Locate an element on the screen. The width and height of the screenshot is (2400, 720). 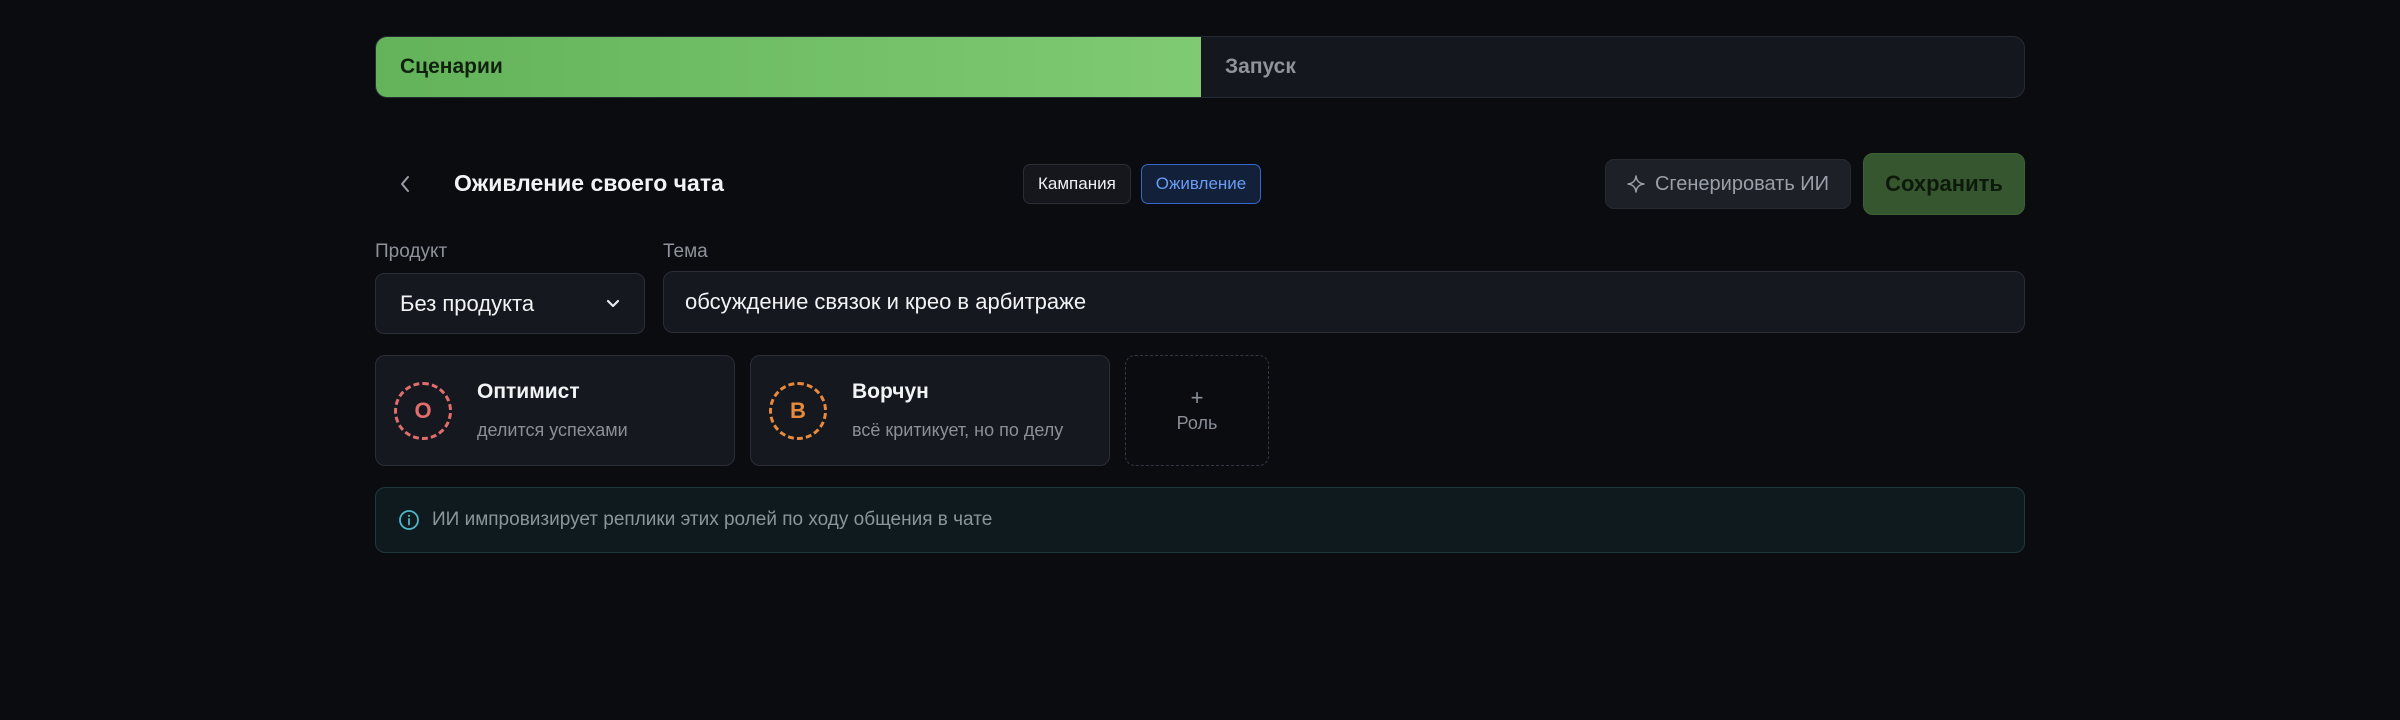
back-button is located at coordinates (405, 184).